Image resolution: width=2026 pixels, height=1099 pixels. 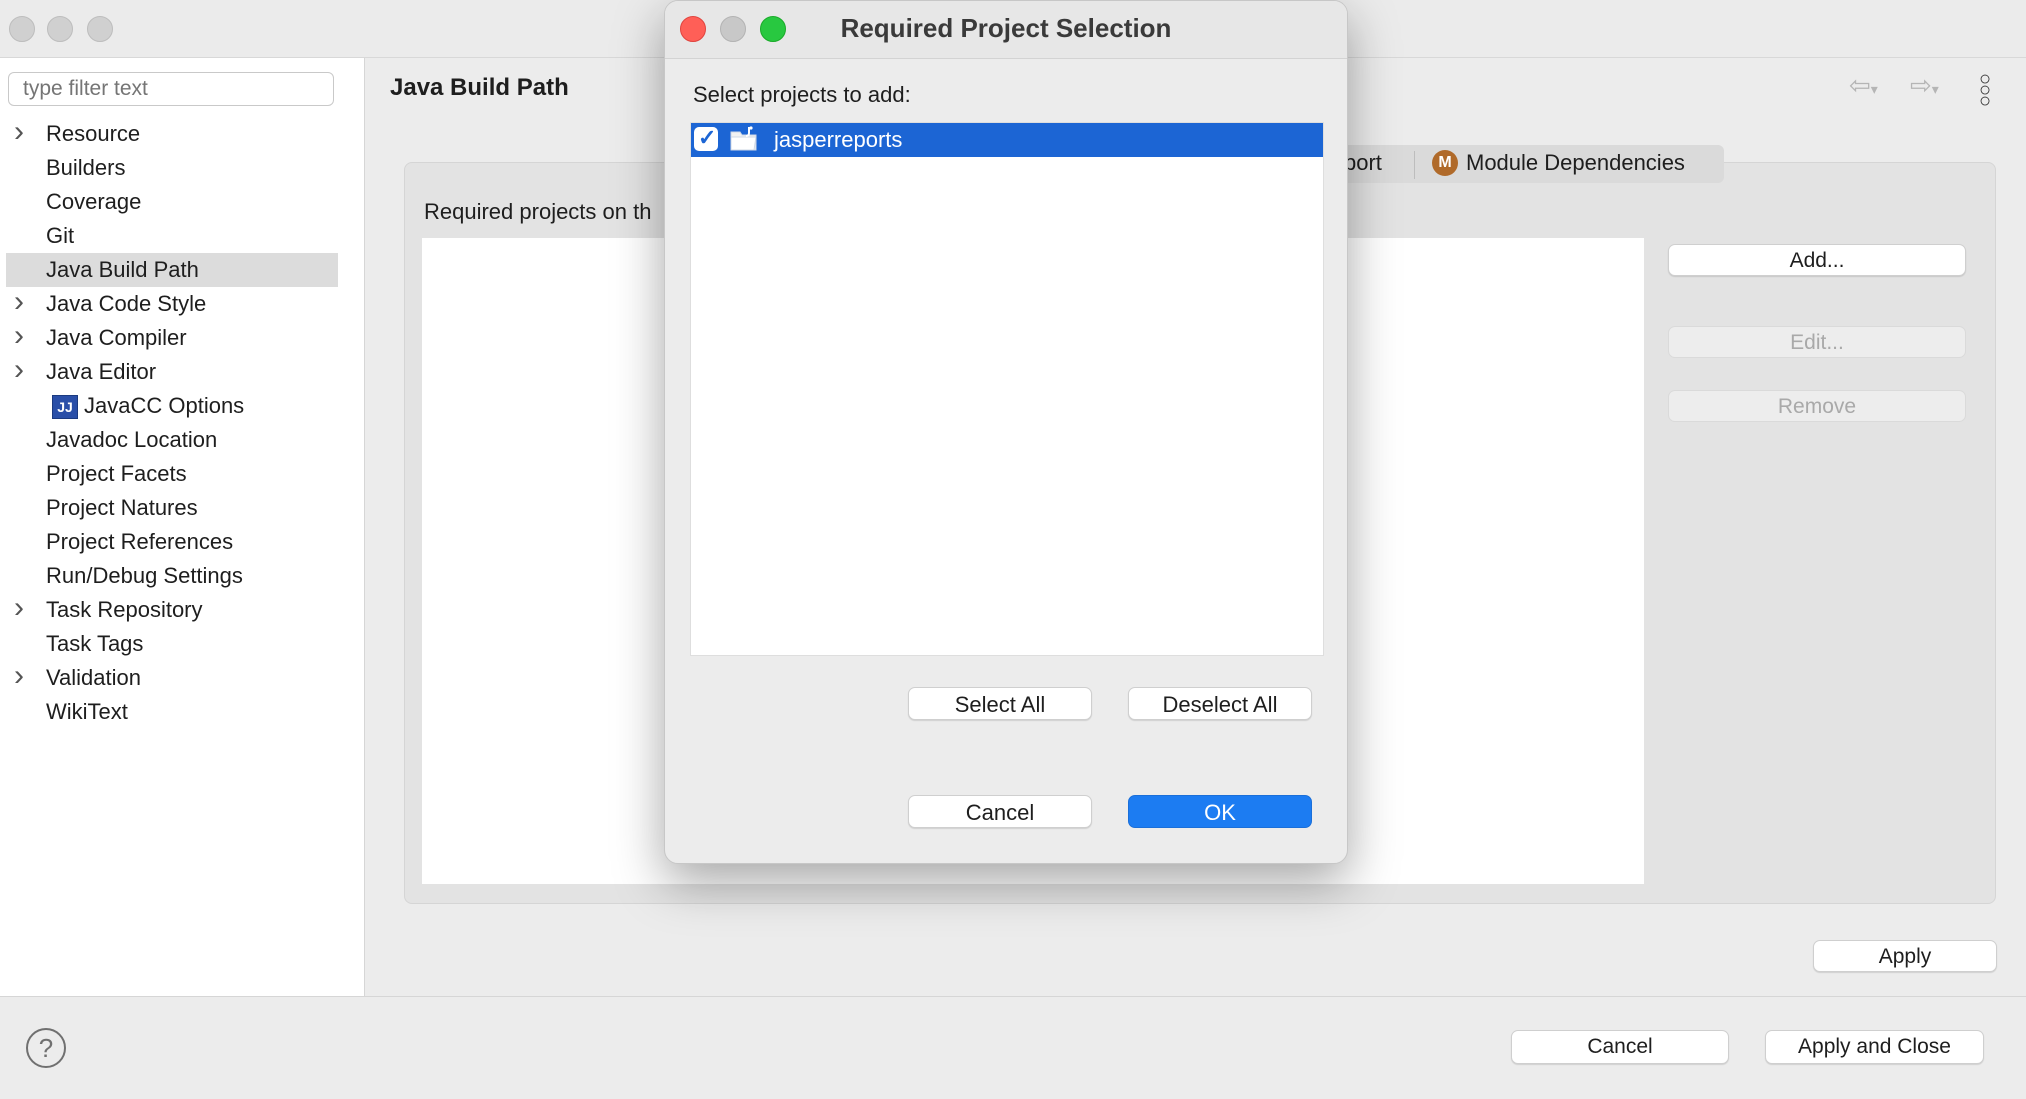 I want to click on sidebar-item-label: Builders, so click(x=86, y=167).